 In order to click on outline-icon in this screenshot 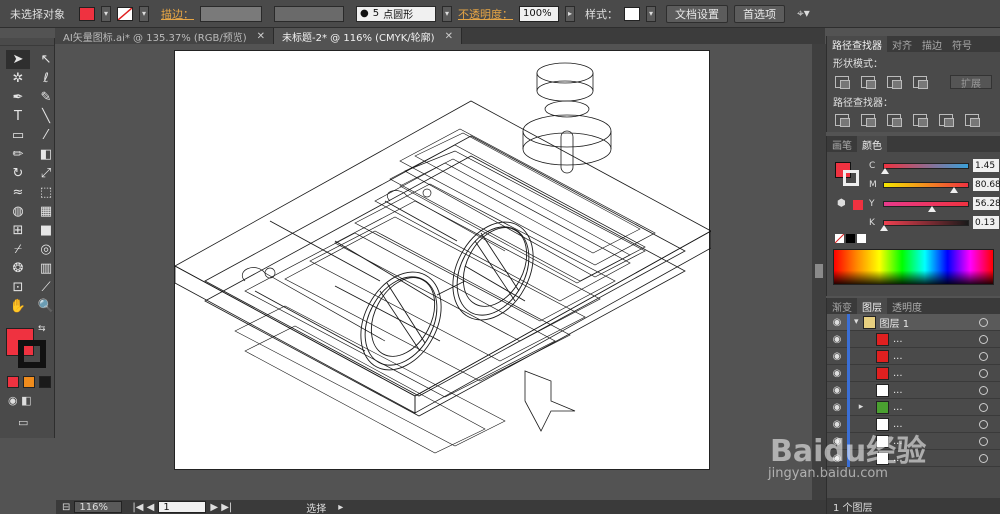, I will do `click(946, 120)`.